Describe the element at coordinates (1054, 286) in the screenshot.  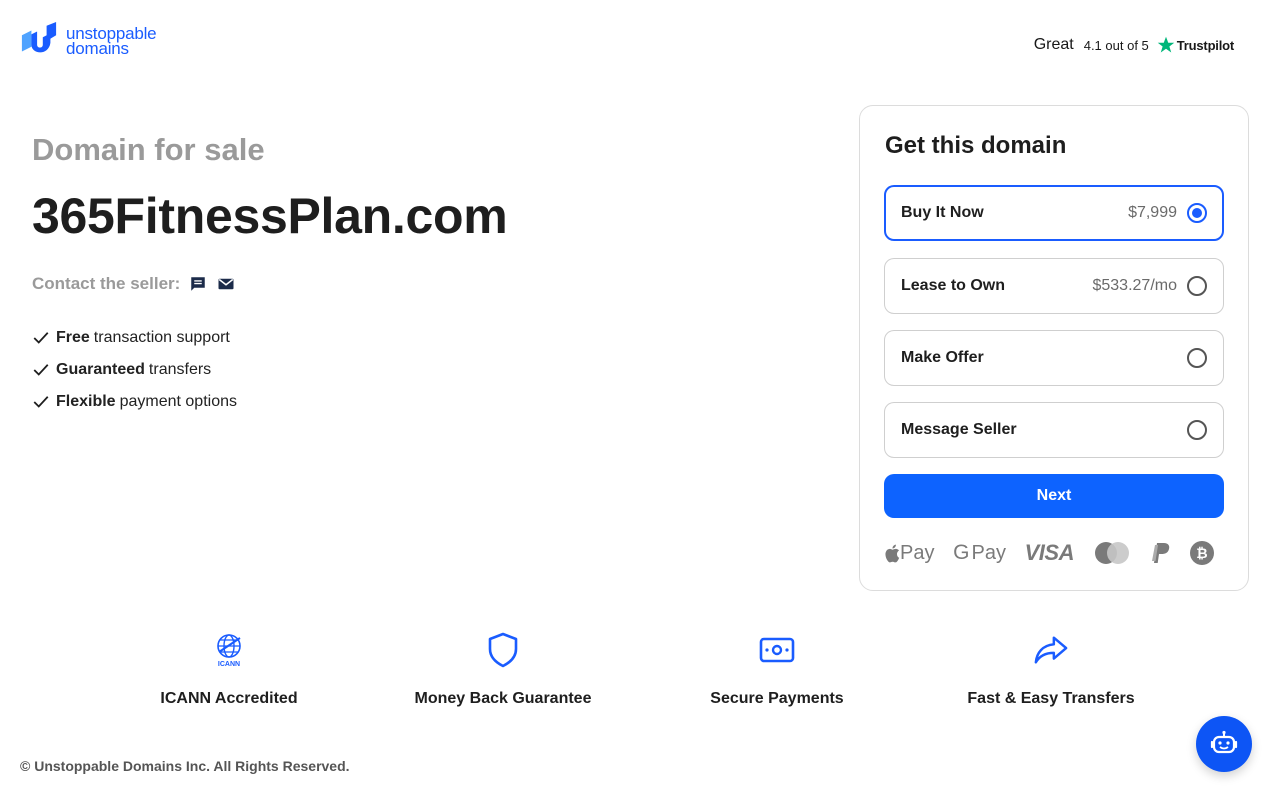
I see `option-lease-to-own: Lease to Own $533.27/mo` at that location.